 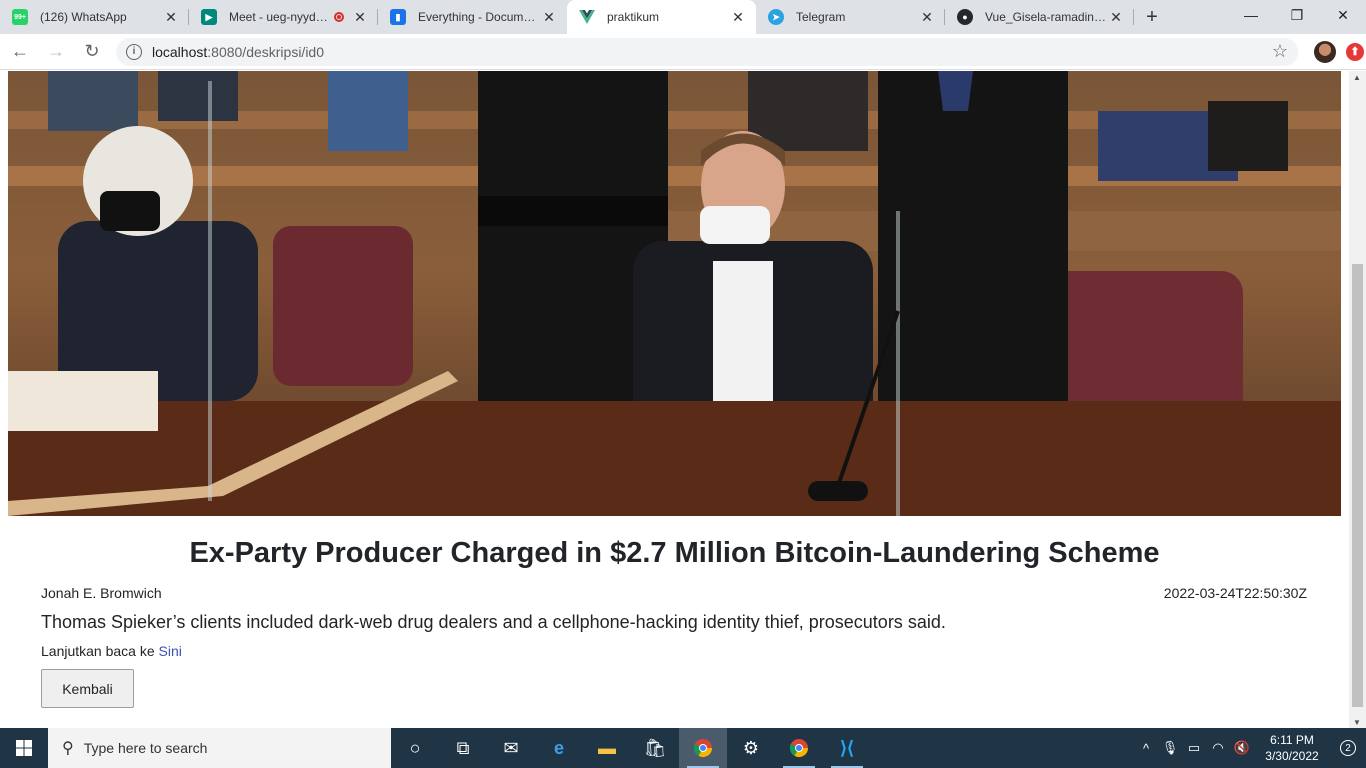 What do you see at coordinates (20, 17) in the screenshot?
I see `whatsapp-icon: 99+` at bounding box center [20, 17].